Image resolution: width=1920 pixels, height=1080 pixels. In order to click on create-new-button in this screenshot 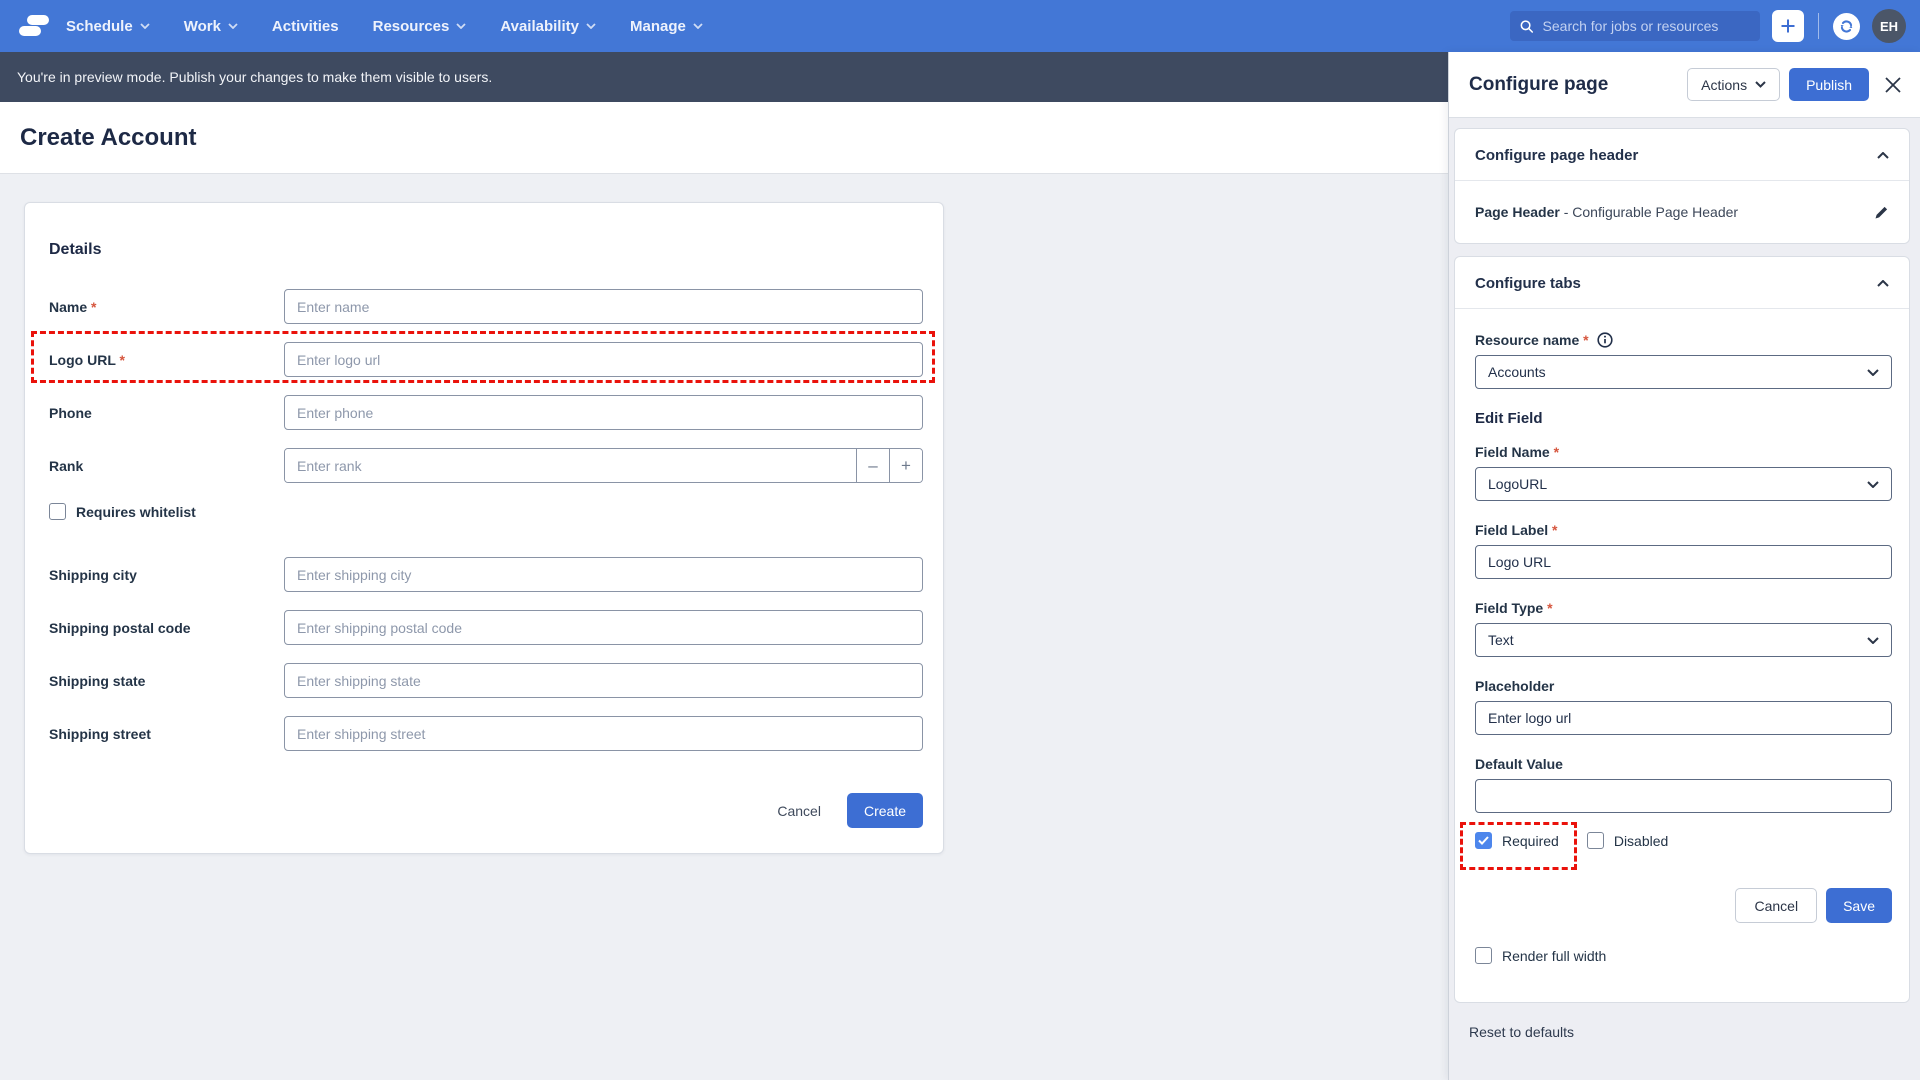, I will do `click(1788, 26)`.